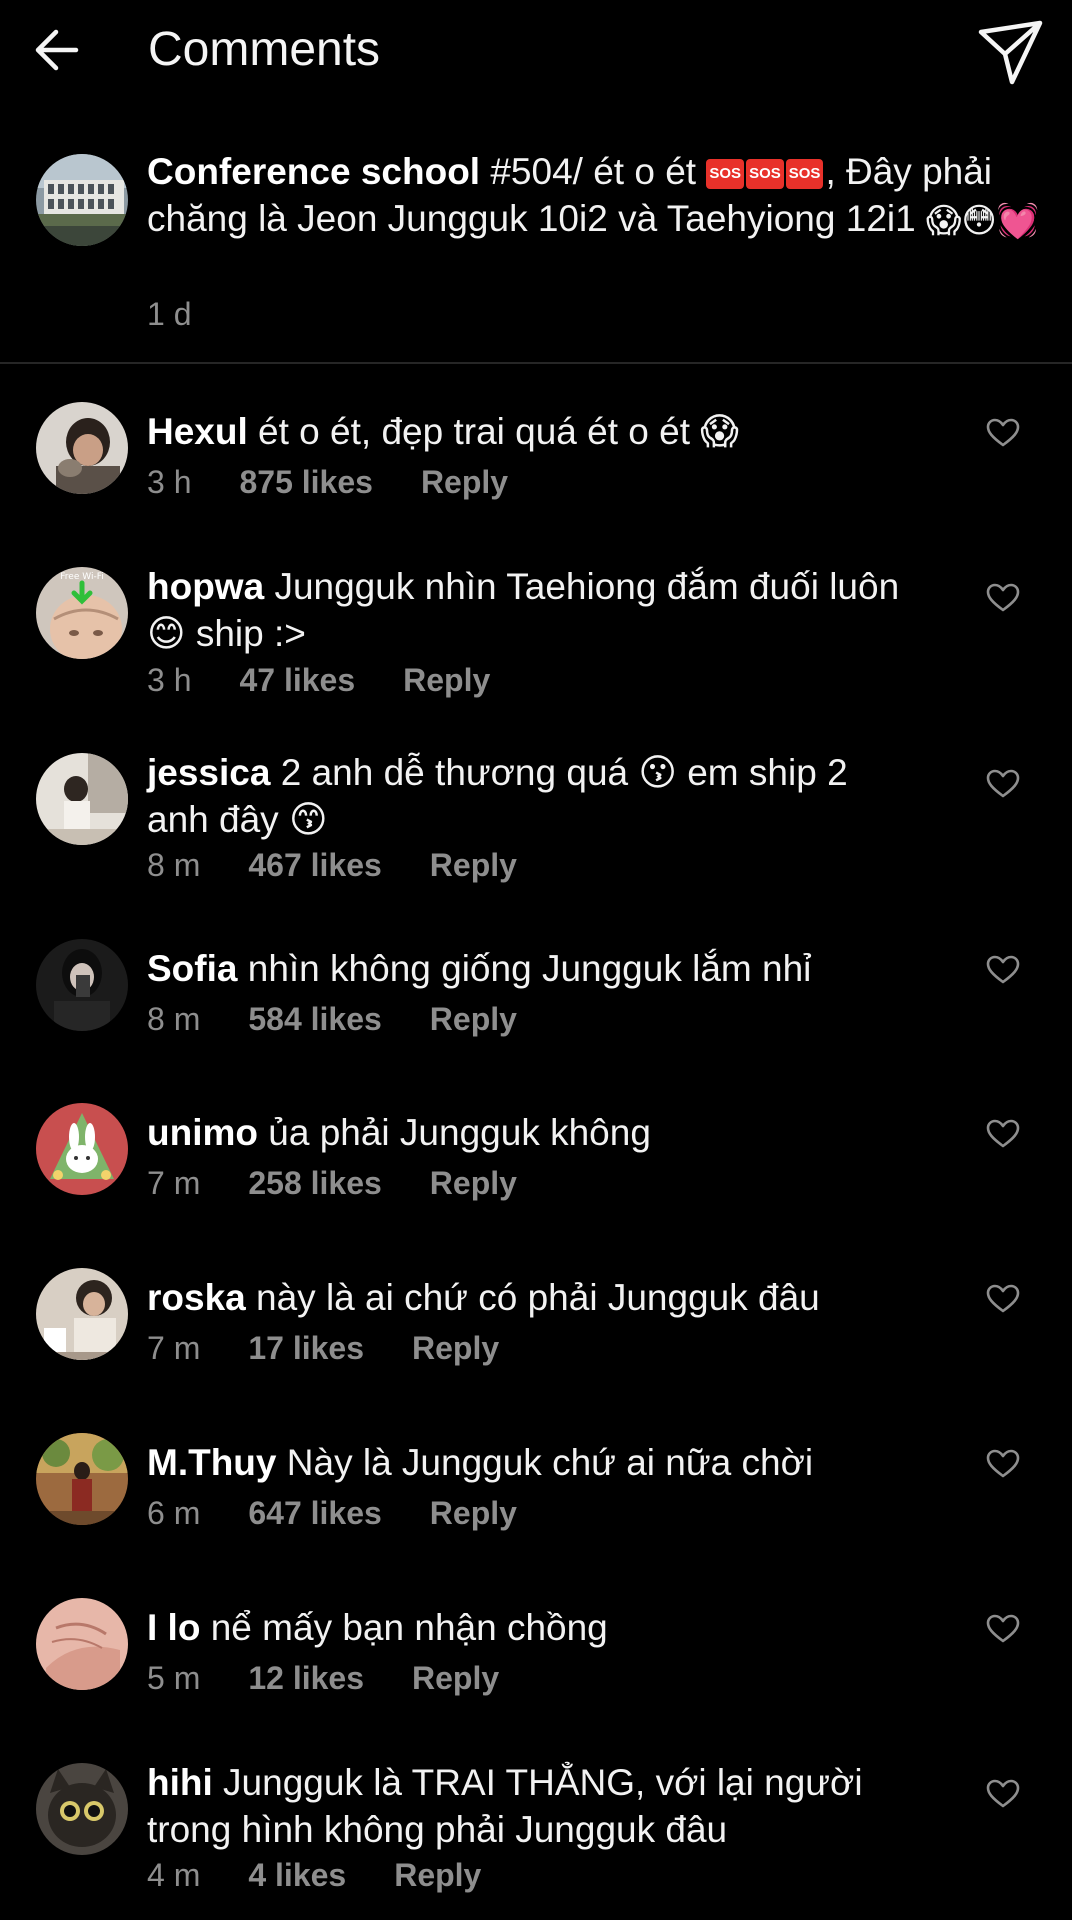  What do you see at coordinates (196, 1297) in the screenshot?
I see `comment-username: roska` at bounding box center [196, 1297].